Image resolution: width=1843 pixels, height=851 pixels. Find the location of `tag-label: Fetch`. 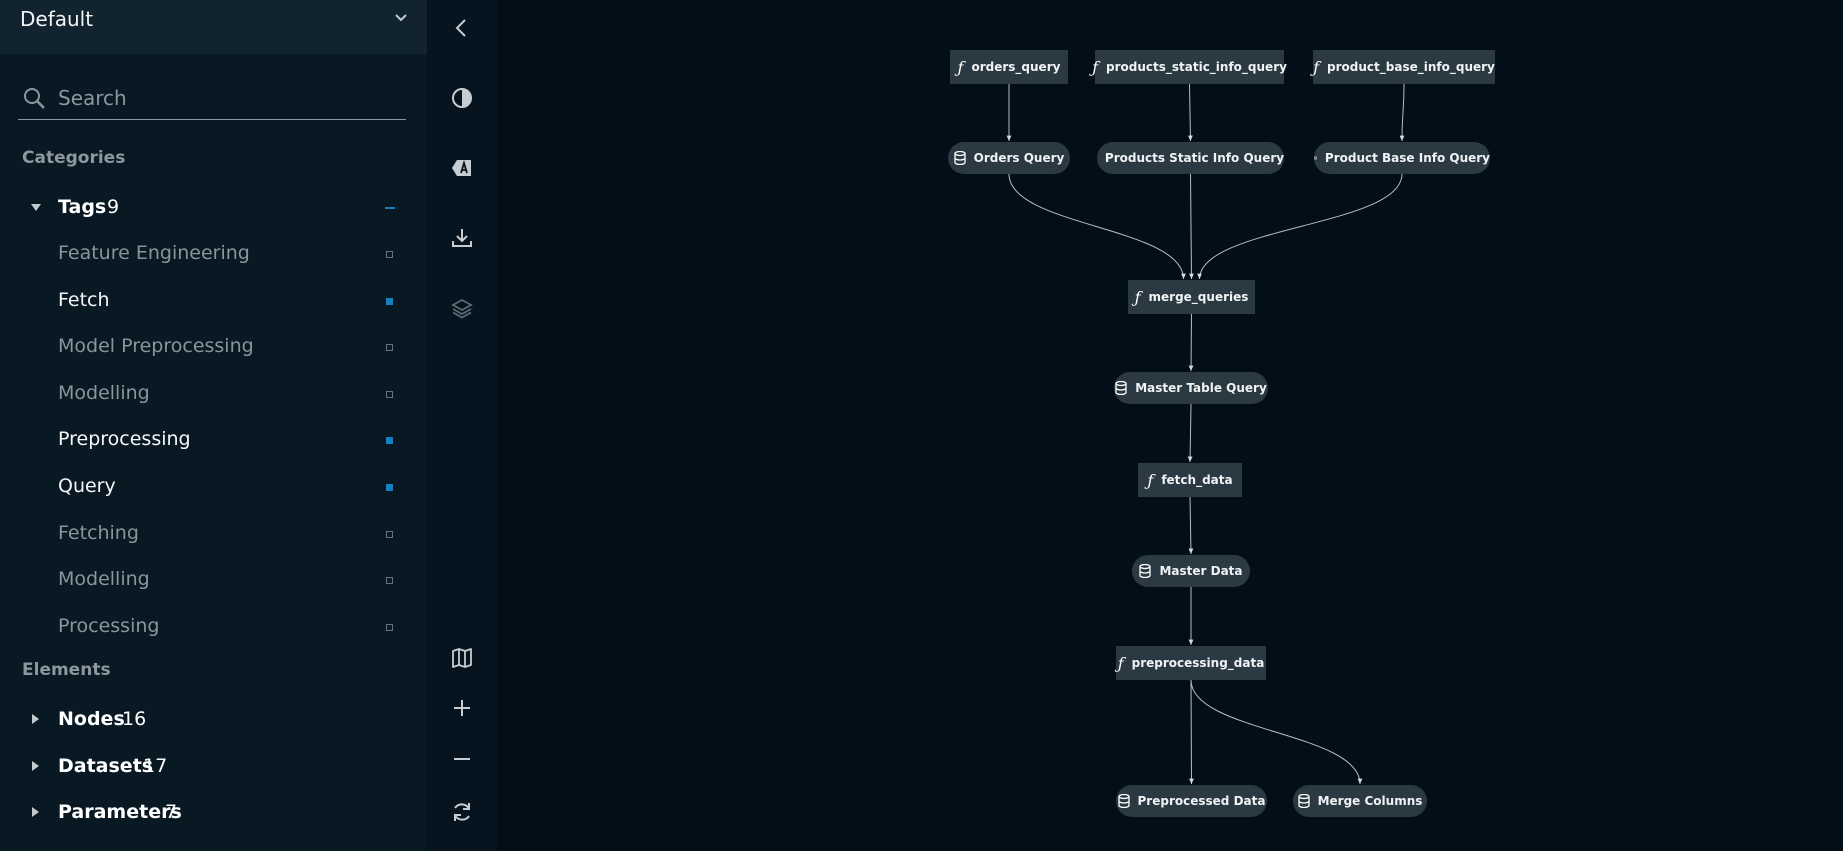

tag-label: Fetch is located at coordinates (84, 300).